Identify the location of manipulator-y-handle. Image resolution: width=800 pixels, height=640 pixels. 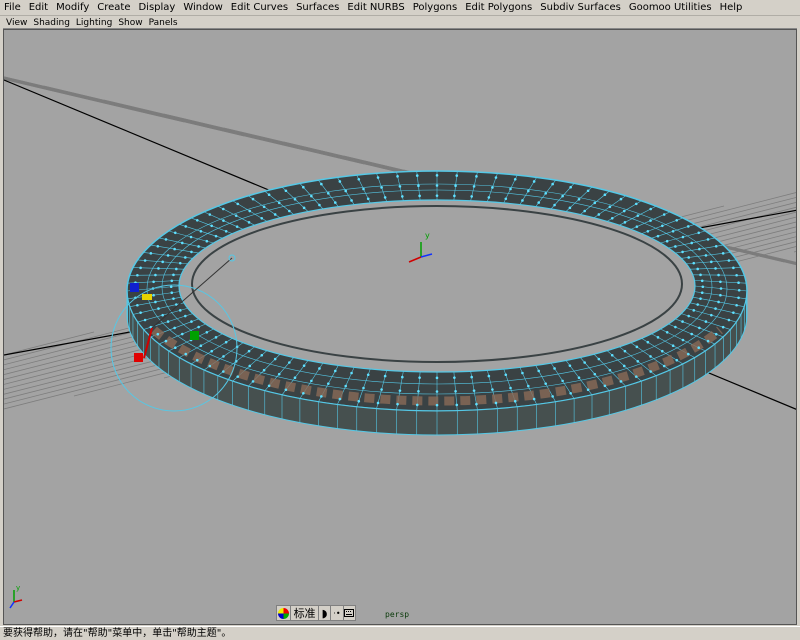
(194, 335).